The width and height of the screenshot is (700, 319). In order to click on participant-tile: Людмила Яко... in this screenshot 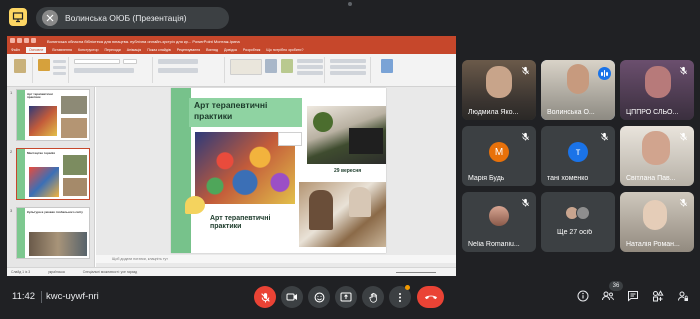, I will do `click(499, 90)`.